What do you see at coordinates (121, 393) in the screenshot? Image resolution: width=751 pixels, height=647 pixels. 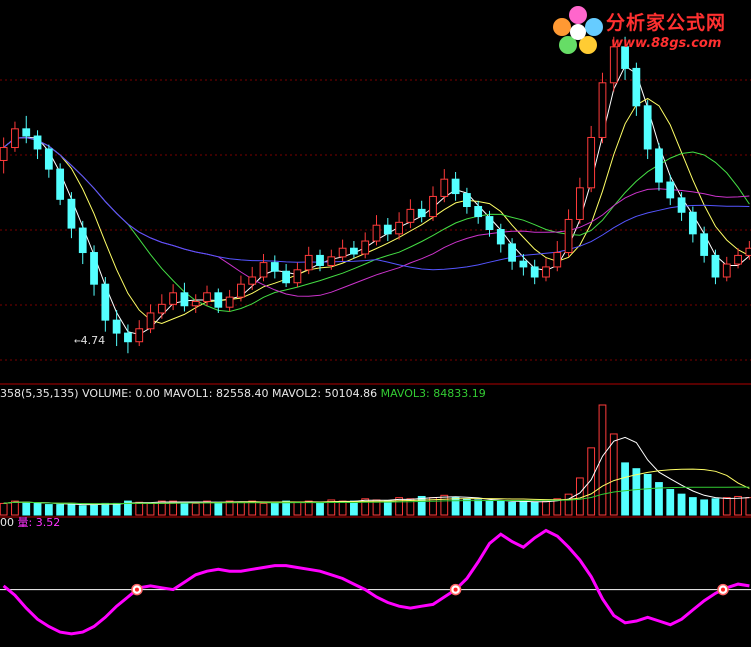 I see `volume-value: VOLUME: 0.00` at bounding box center [121, 393].